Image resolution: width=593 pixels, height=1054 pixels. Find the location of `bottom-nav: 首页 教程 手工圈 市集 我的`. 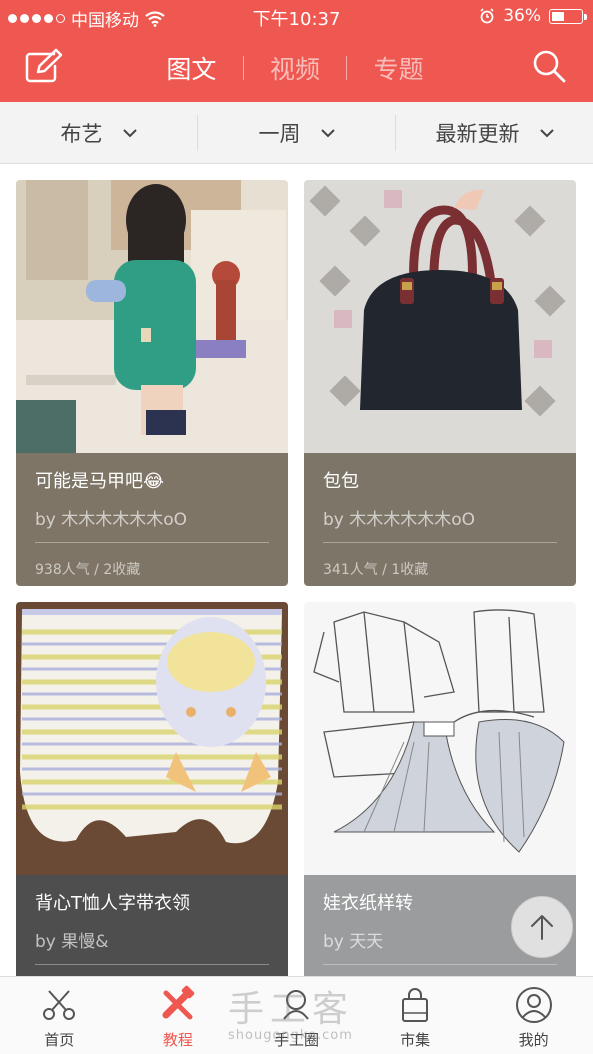

bottom-nav: 首页 教程 手工圈 市集 我的 is located at coordinates (296, 1015).